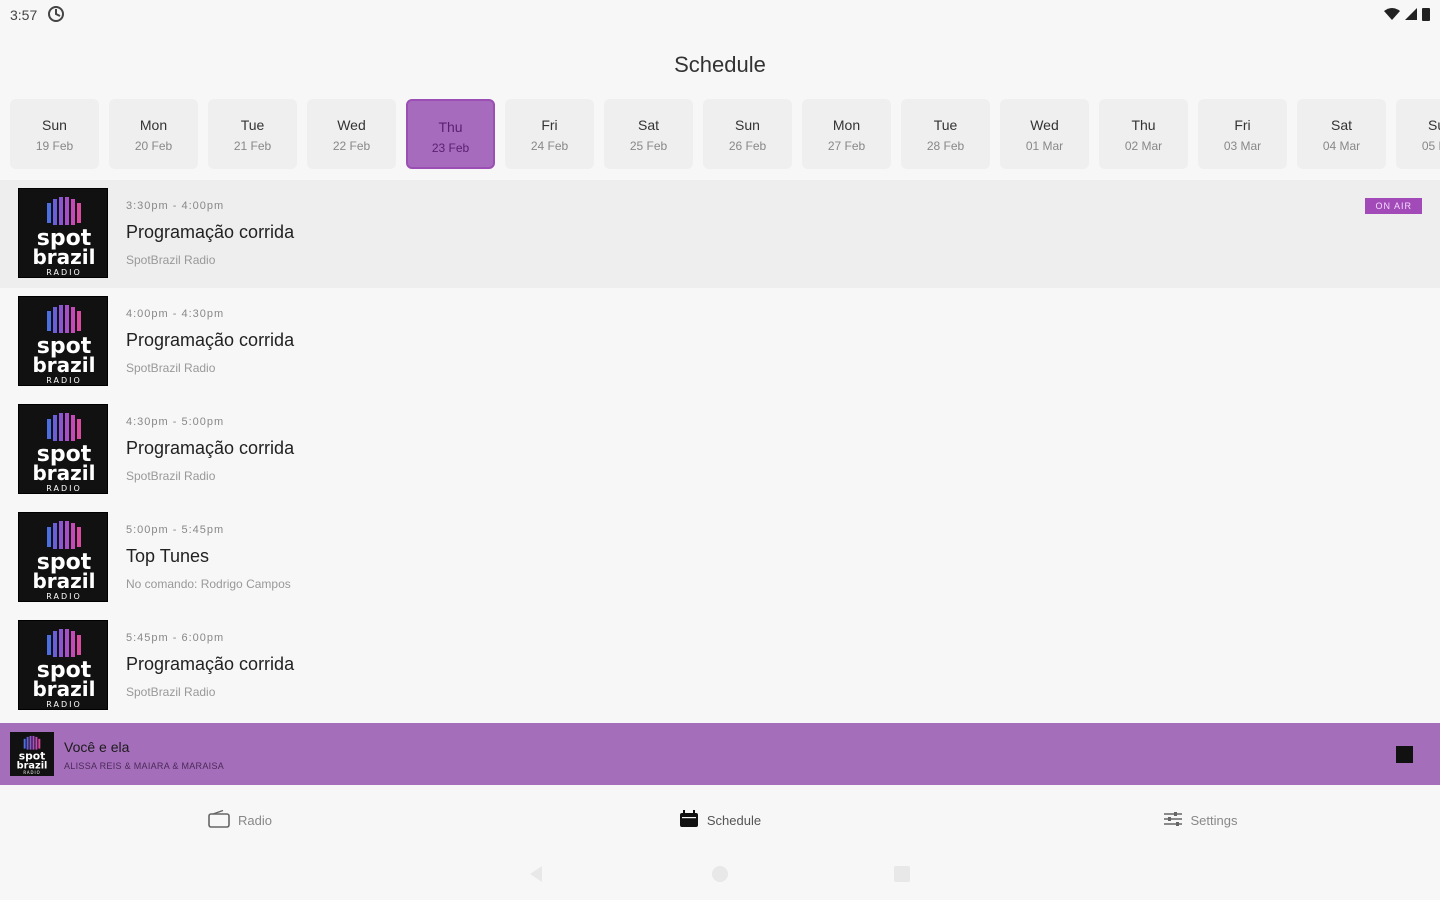  I want to click on day-tab: Fri 24 Feb, so click(549, 134).